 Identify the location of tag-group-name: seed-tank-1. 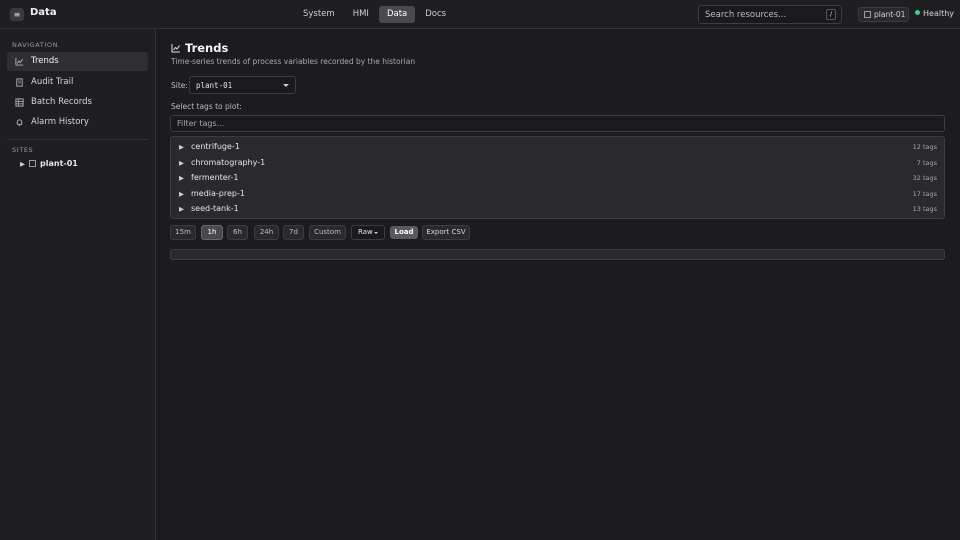
(215, 208).